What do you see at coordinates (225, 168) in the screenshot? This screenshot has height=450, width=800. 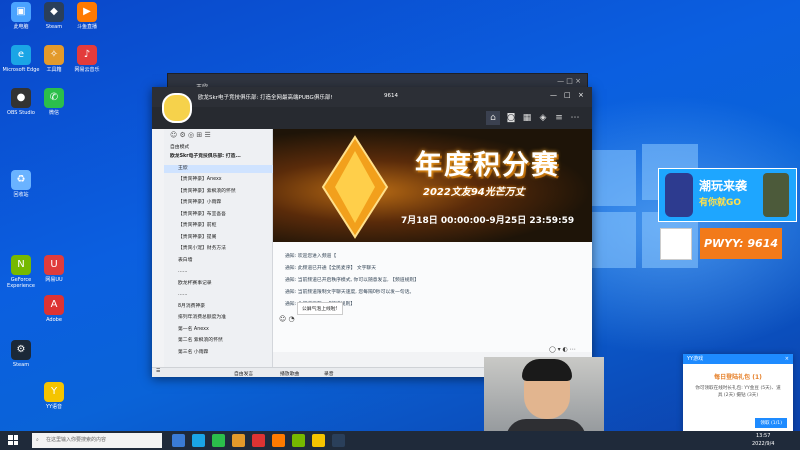 I see `sidebar-row: 王欣` at bounding box center [225, 168].